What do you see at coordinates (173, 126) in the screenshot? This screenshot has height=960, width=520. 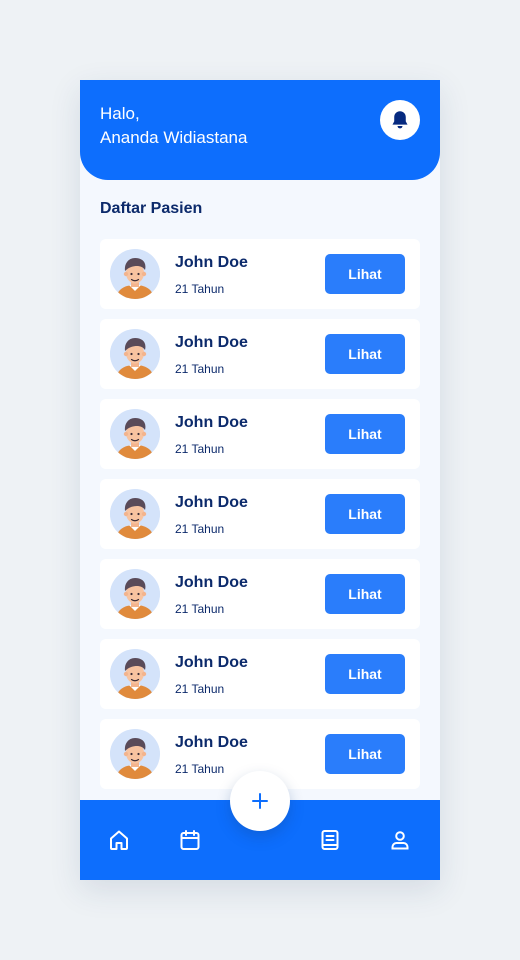 I see `greeting: Halo, Ananda Widiastana` at bounding box center [173, 126].